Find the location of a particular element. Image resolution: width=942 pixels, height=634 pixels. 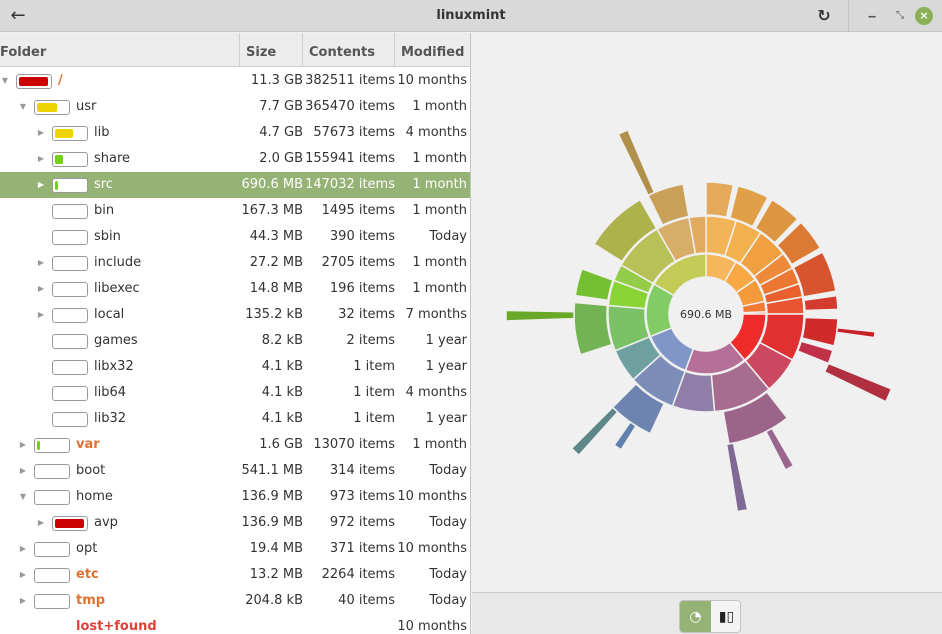

table-row: lost+found 10 months is located at coordinates (235, 624).